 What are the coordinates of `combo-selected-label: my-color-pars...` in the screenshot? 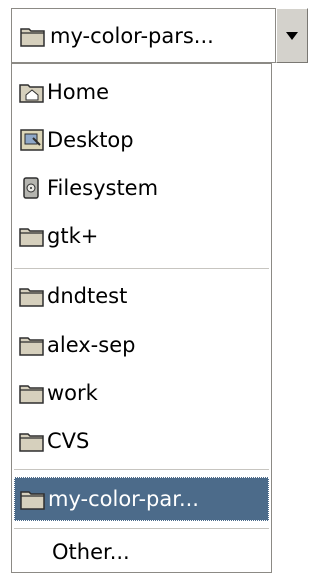 It's located at (132, 35).